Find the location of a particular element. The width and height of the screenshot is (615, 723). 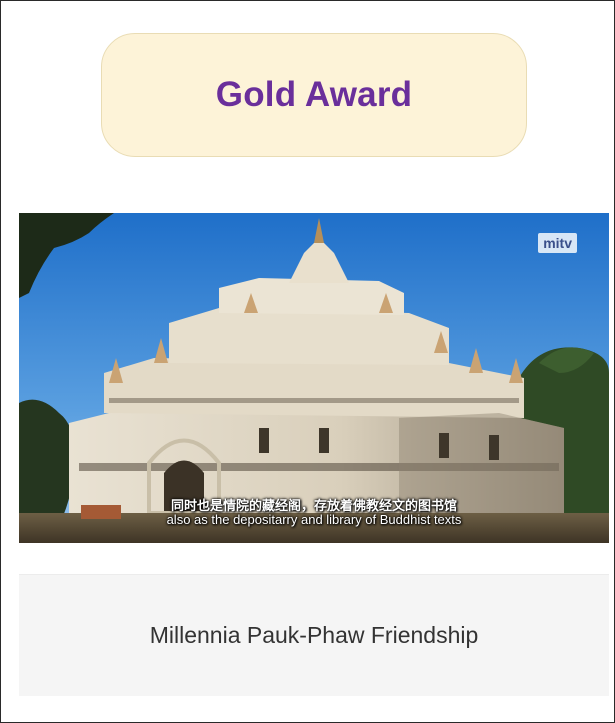

caption-text: Millennia Pauk-Phaw Friendship is located at coordinates (314, 635).